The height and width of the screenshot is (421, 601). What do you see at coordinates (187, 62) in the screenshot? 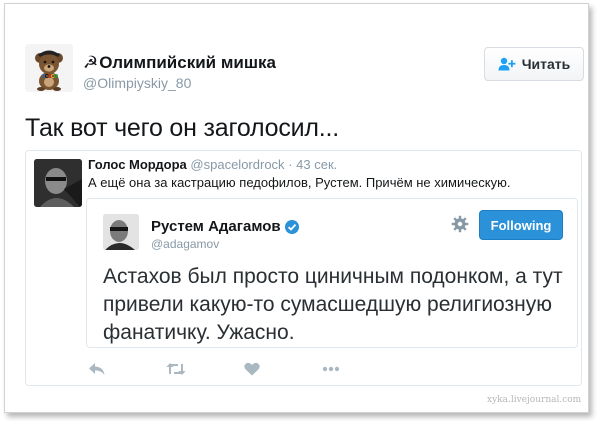
I see `author-name-text: Олимпийский мишка` at bounding box center [187, 62].